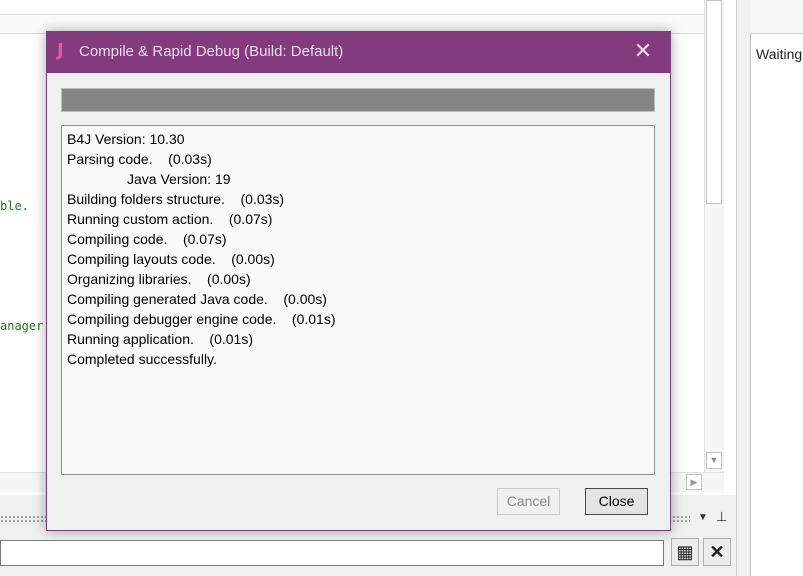 Image resolution: width=803 pixels, height=576 pixels. What do you see at coordinates (714, 460) in the screenshot?
I see `scroll-down-icon: ▼` at bounding box center [714, 460].